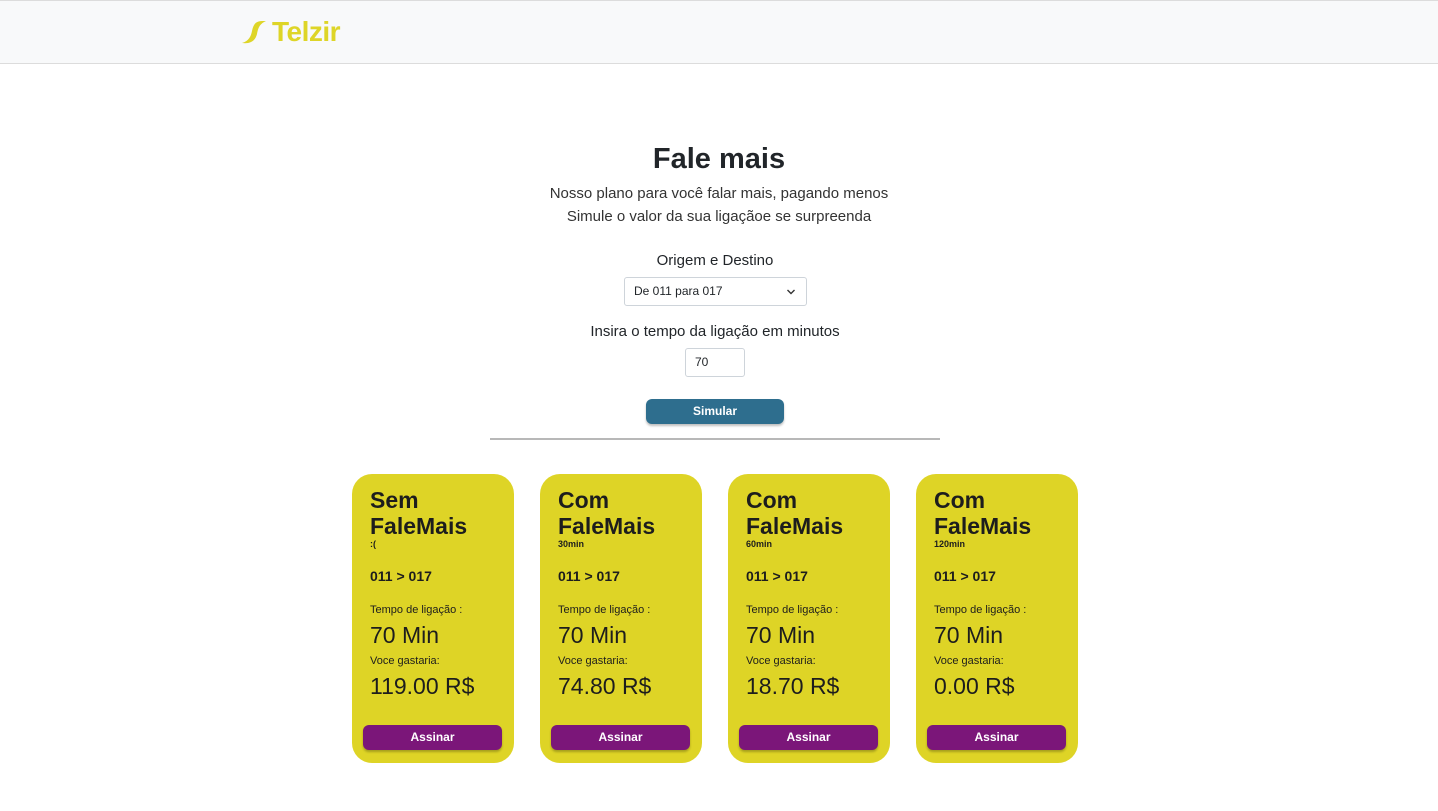 Image resolution: width=1438 pixels, height=811 pixels. I want to click on minutes-label: Insira o tempo da ligação em minutos, so click(715, 331).